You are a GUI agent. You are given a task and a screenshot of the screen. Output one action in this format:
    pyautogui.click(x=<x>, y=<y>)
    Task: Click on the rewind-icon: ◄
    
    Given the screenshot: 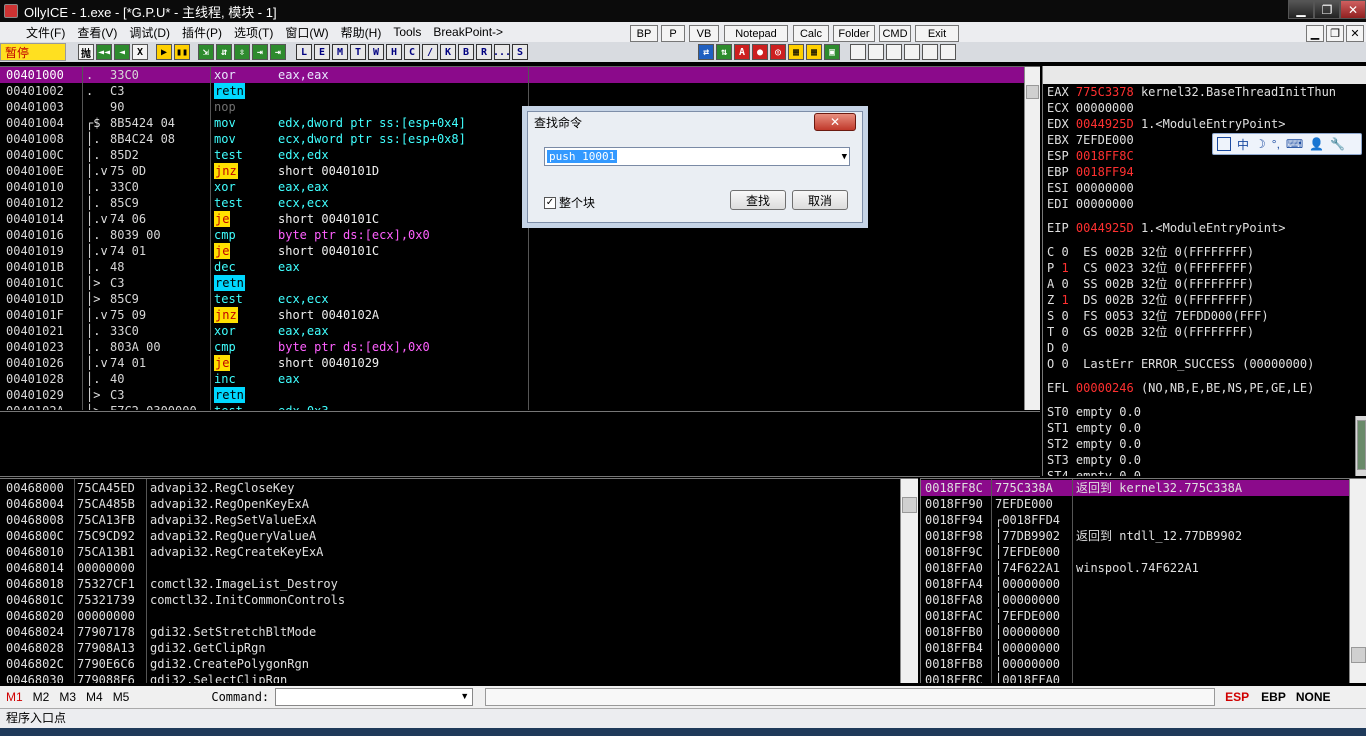 What is the action you would take?
    pyautogui.click(x=122, y=52)
    